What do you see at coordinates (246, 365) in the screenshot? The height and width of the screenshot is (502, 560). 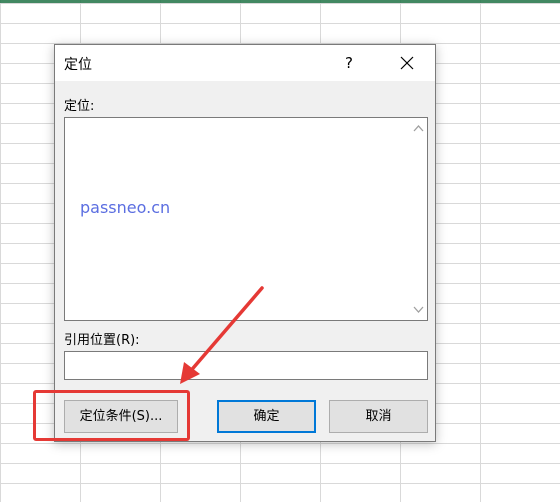 I see `reference-input` at bounding box center [246, 365].